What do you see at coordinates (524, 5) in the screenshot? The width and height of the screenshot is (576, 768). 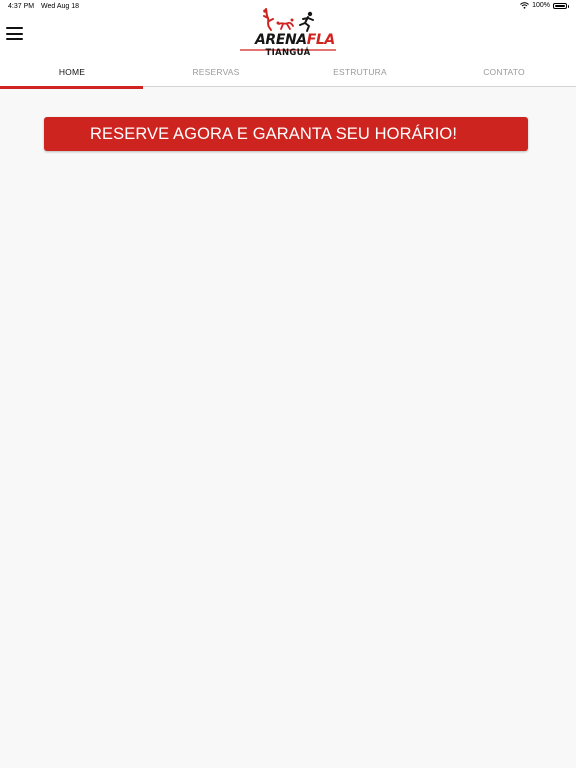 I see `wifi-icon` at bounding box center [524, 5].